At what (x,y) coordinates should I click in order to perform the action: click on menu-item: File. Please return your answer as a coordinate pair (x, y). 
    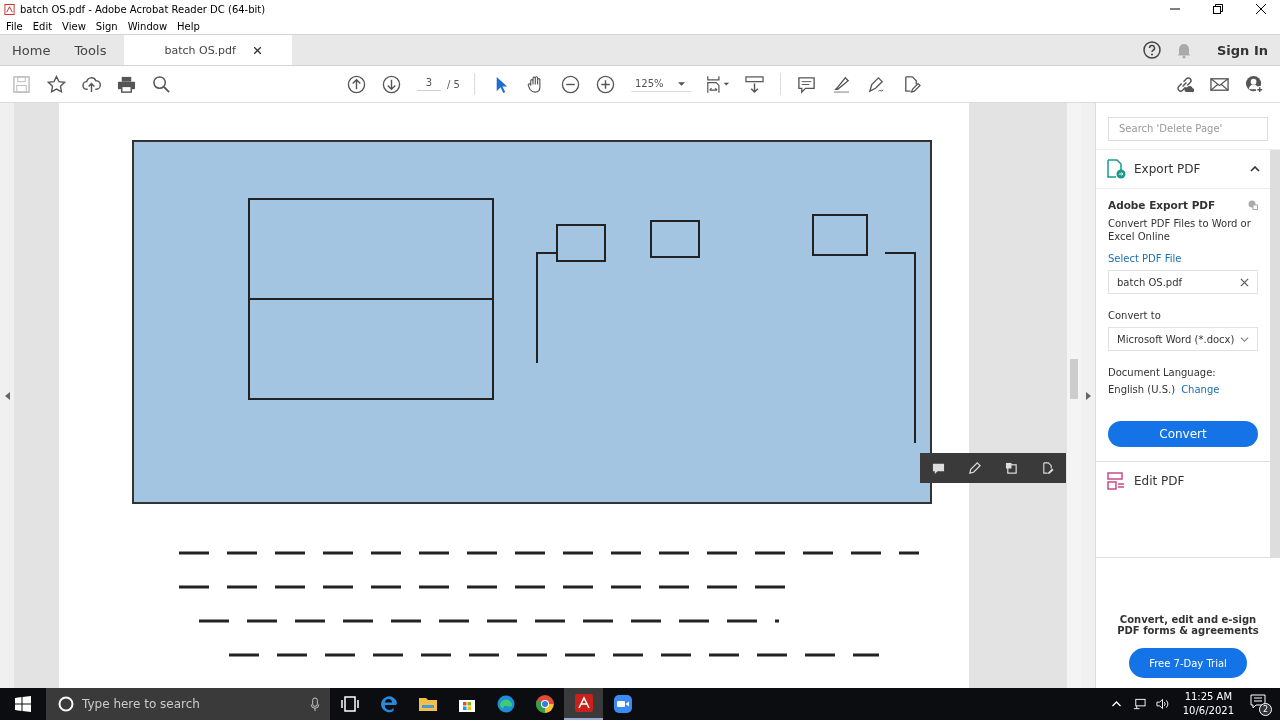
    Looking at the image, I should click on (14, 26).